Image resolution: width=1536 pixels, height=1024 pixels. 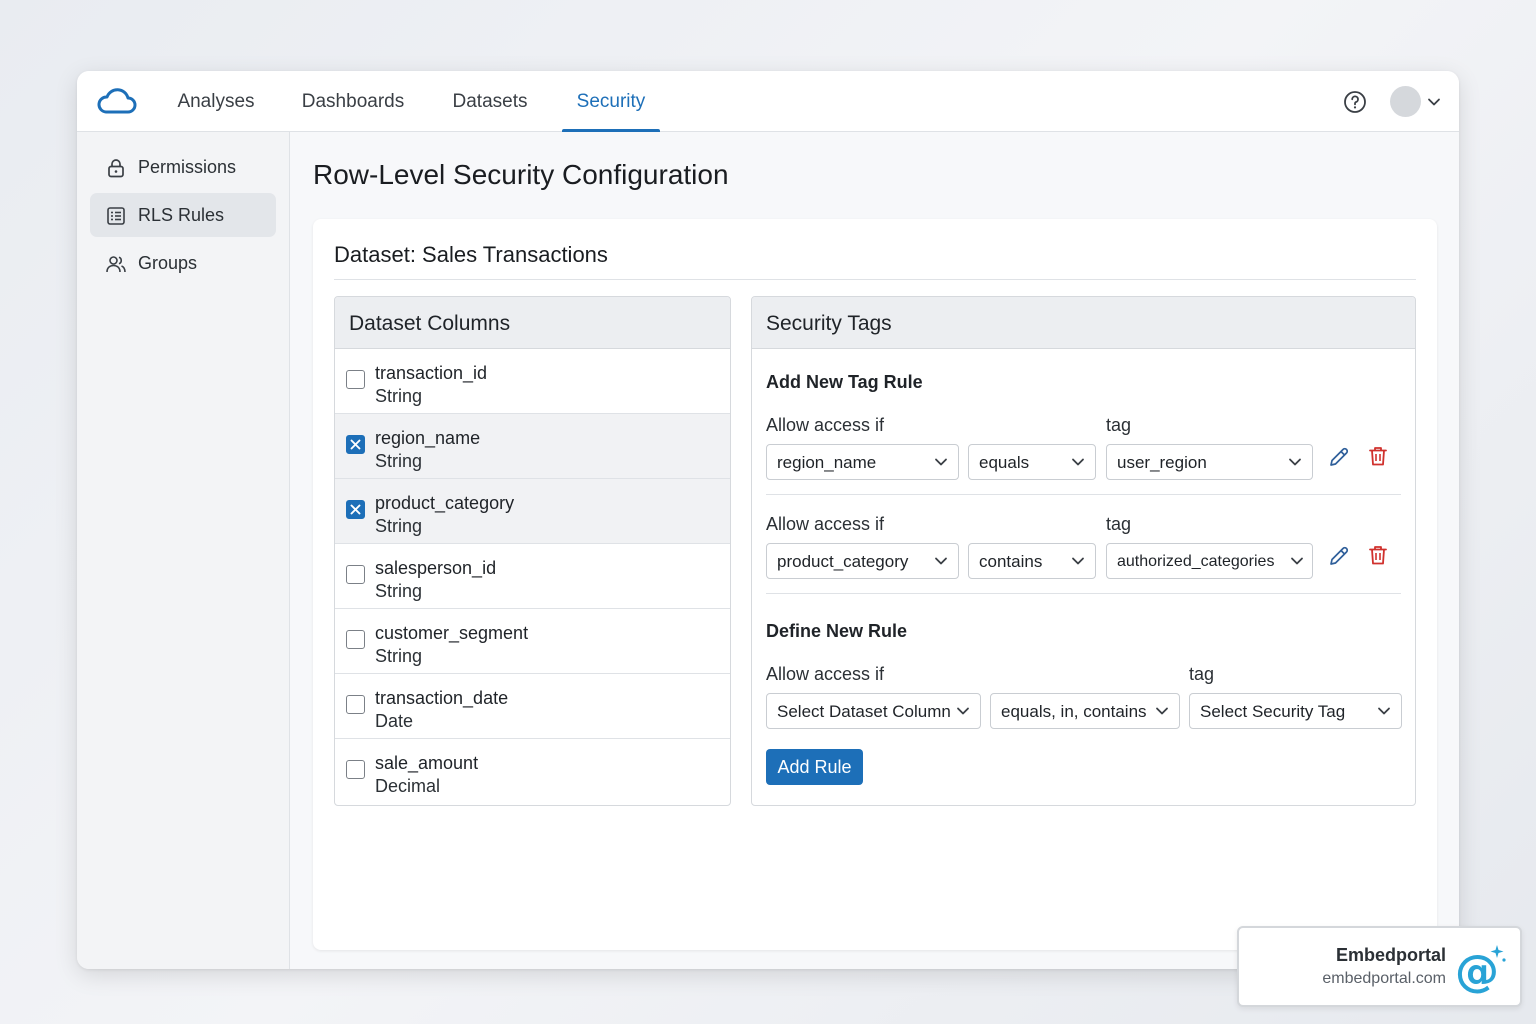 I want to click on tab-analyses: Analyses, so click(x=216, y=101).